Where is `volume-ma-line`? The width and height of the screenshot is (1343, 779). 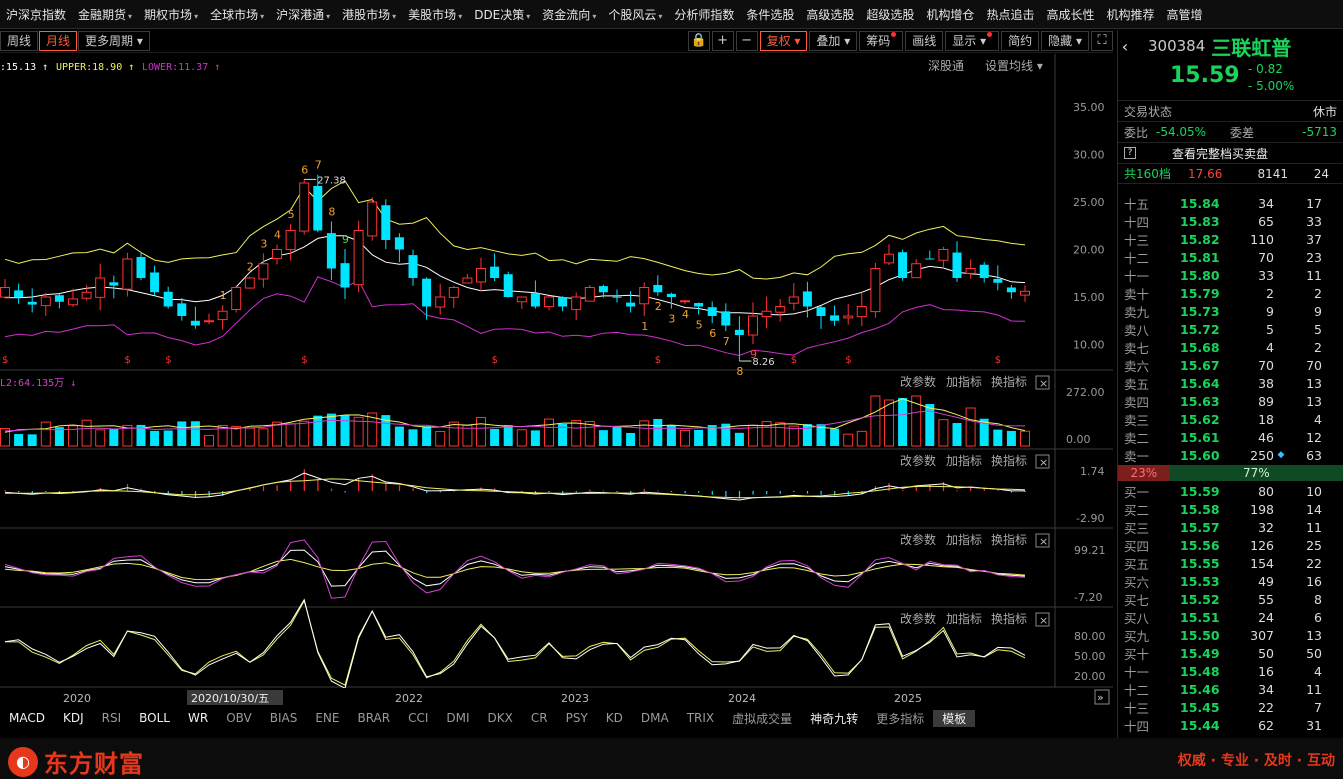
volume-ma-line is located at coordinates (515, 415).